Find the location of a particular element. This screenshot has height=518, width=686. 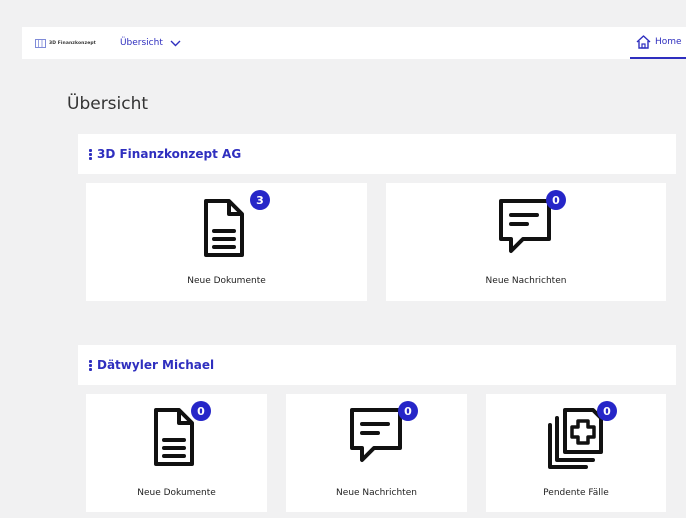

card-company-new-messages: 0 Neue Nachrichten is located at coordinates (526, 242).